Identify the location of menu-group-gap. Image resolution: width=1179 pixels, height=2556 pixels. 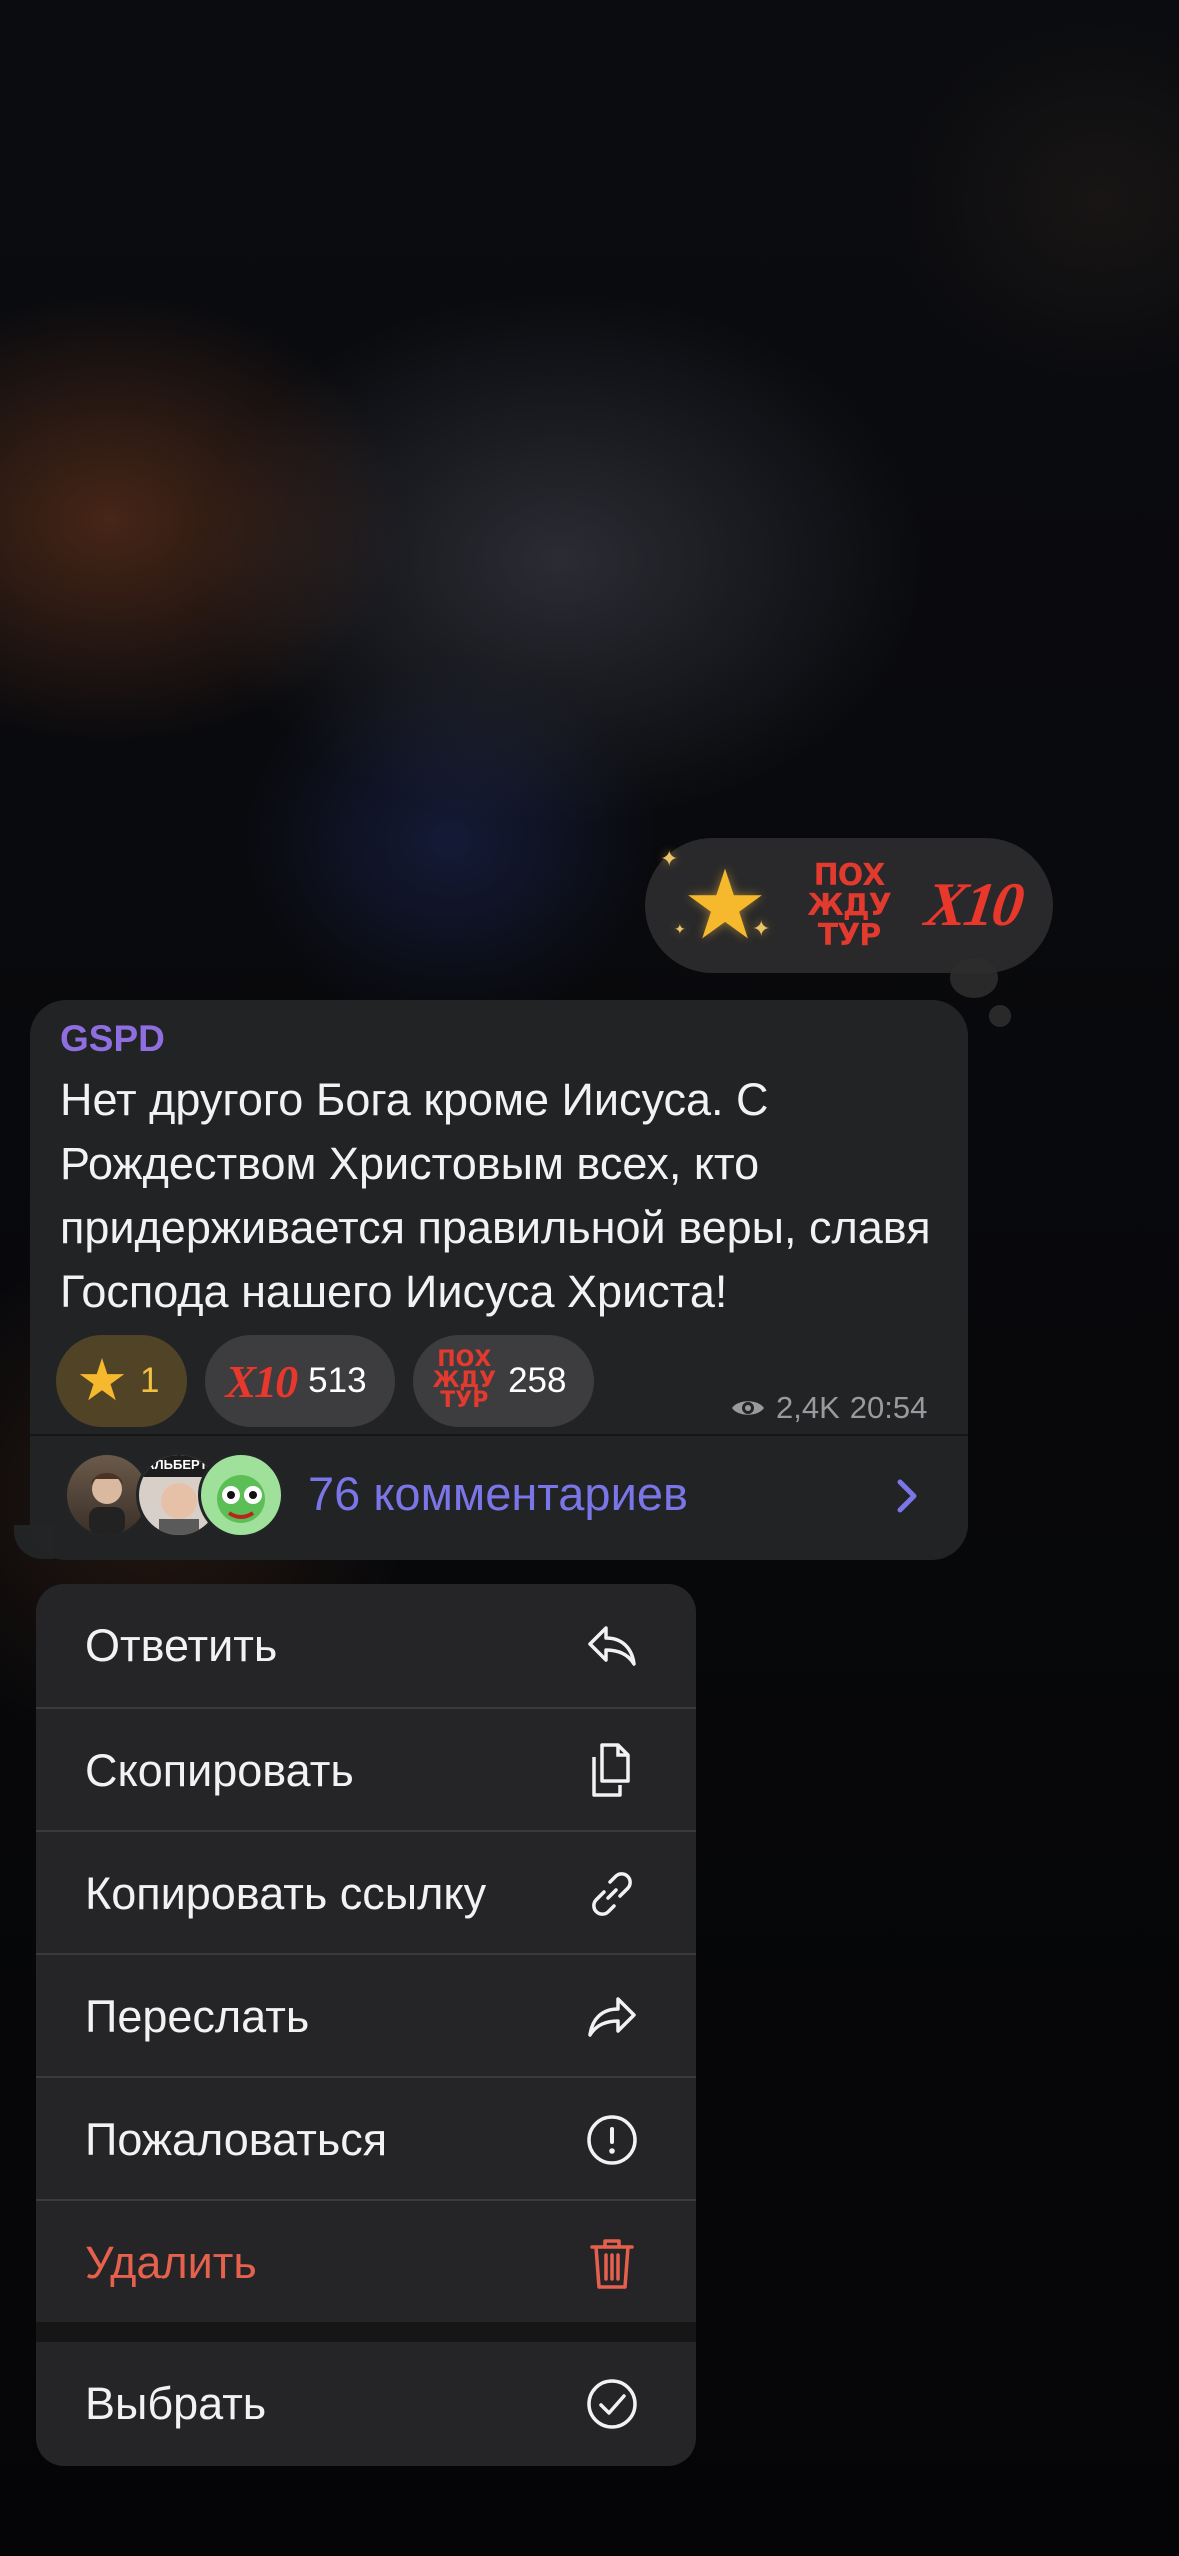
(366, 2332).